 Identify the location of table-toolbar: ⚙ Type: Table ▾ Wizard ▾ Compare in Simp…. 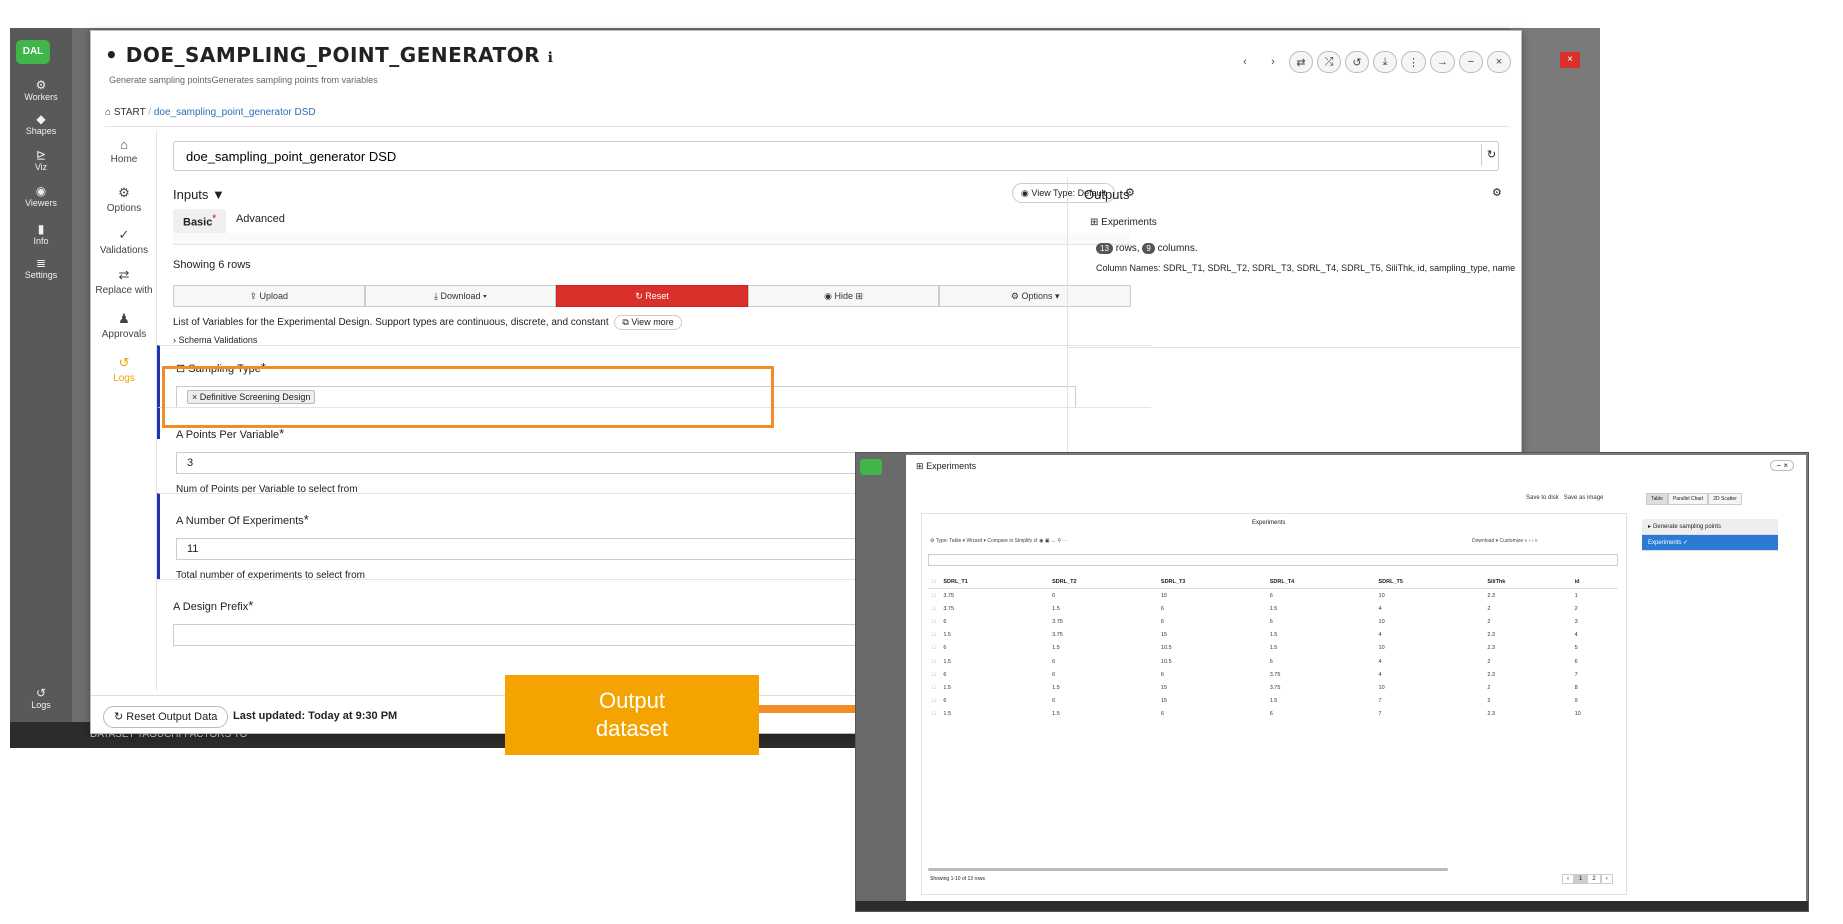
(998, 541).